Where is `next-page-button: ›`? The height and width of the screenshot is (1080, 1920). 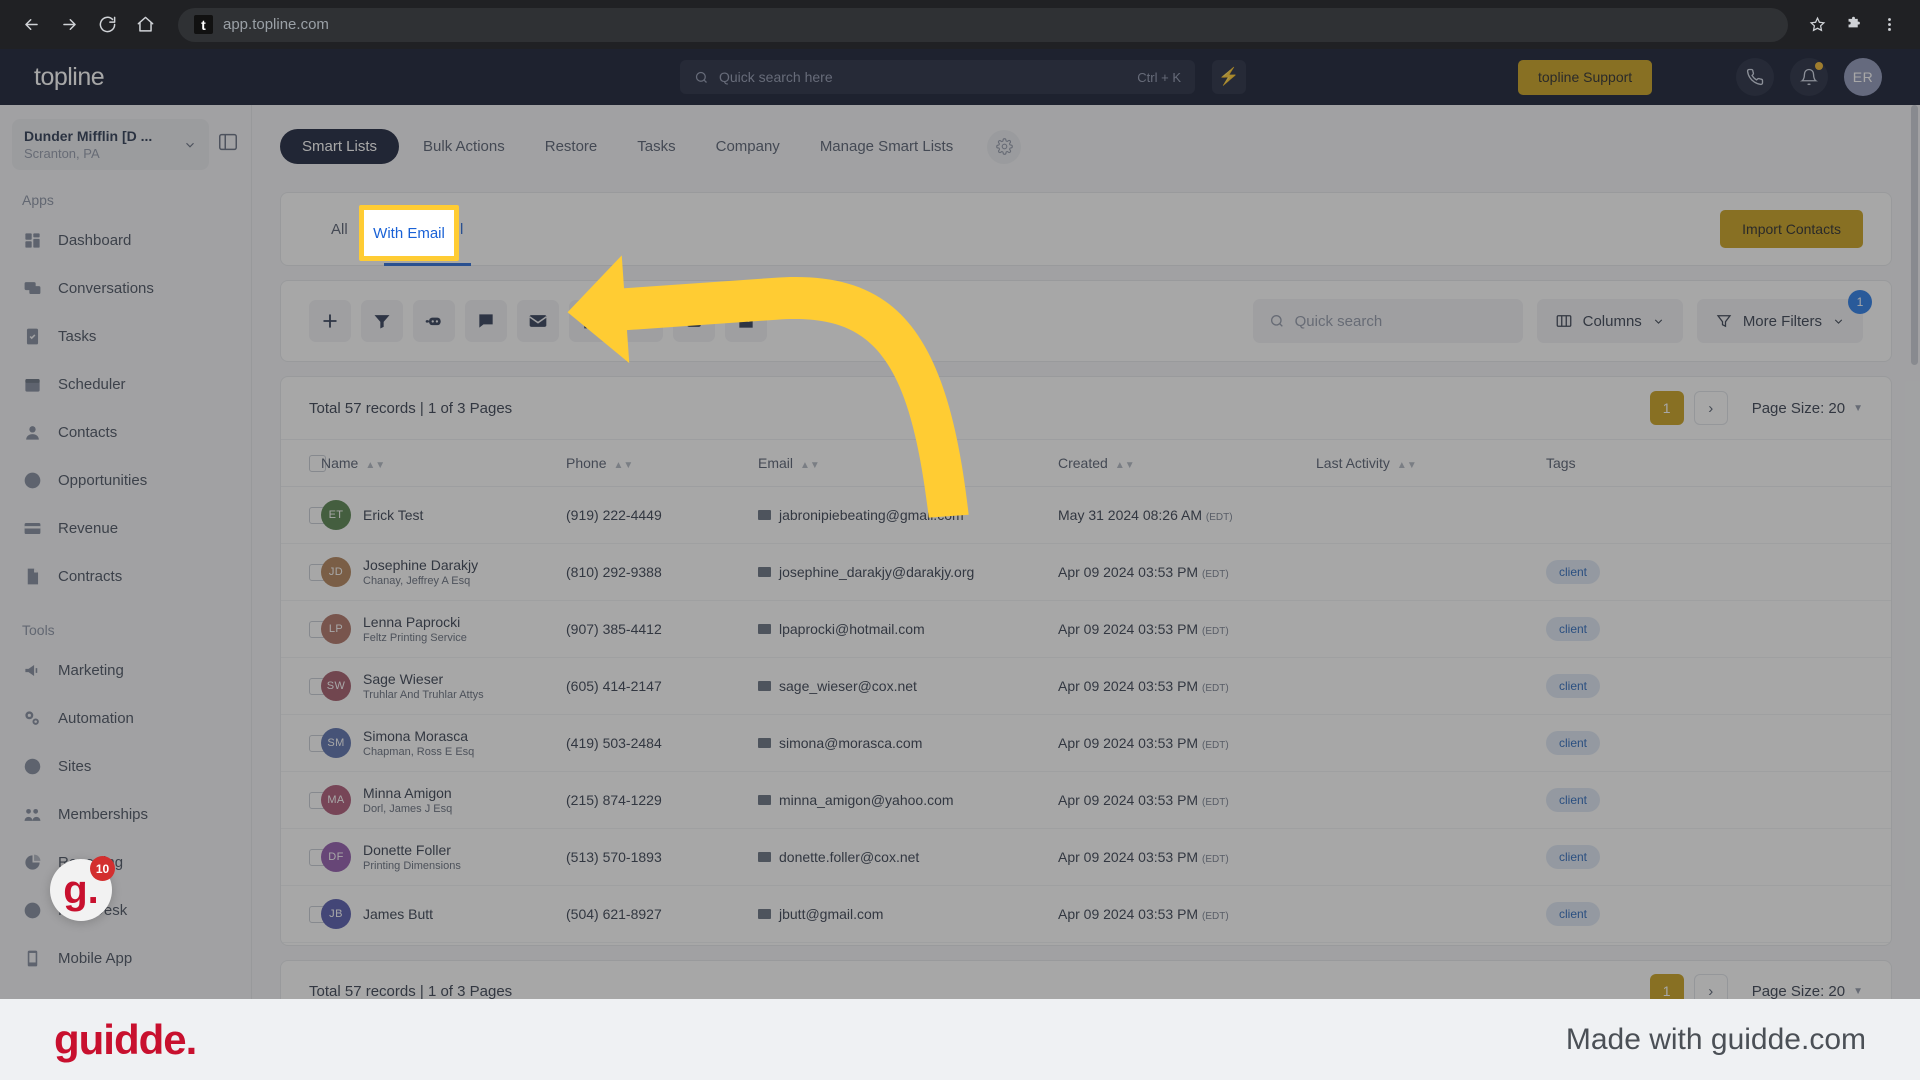
next-page-button: › is located at coordinates (1710, 408).